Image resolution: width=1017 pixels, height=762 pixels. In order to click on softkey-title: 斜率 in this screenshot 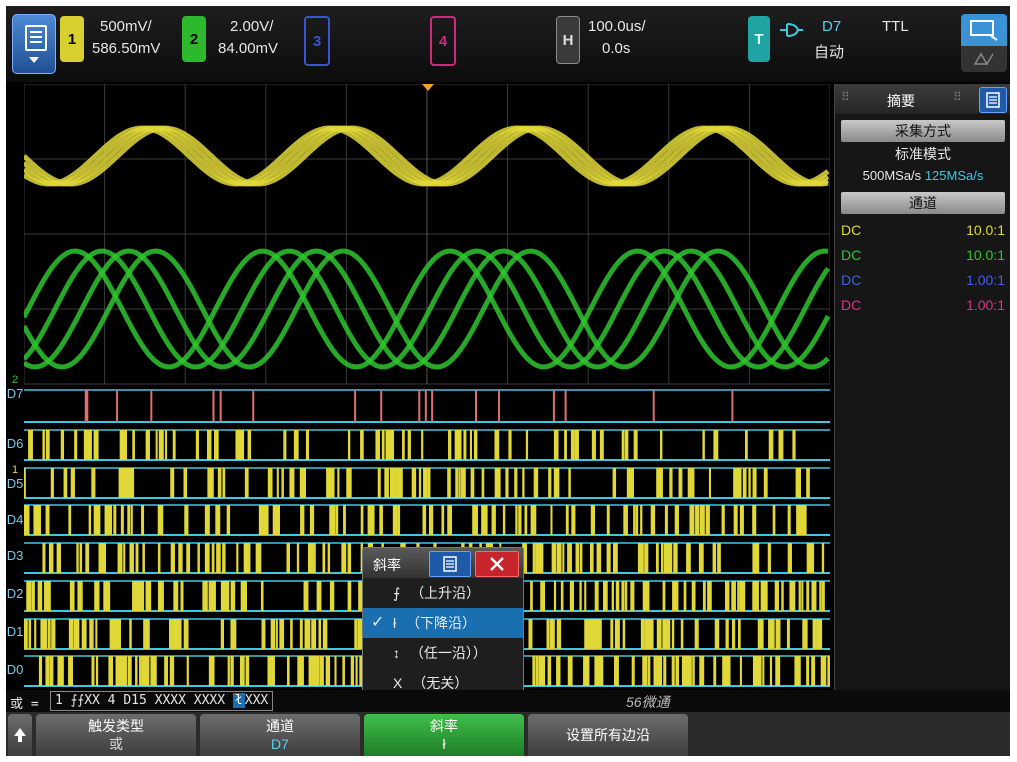, I will do `click(444, 726)`.